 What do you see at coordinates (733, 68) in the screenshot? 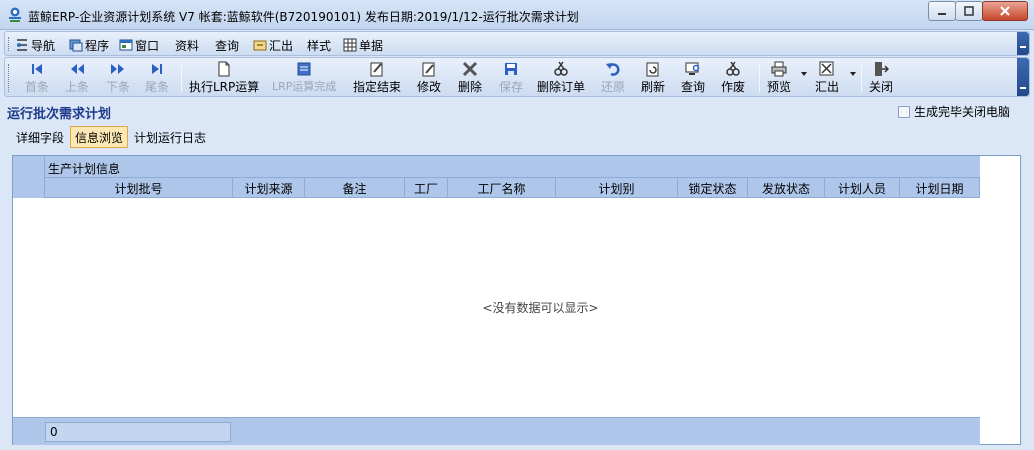
I see `void-icon` at bounding box center [733, 68].